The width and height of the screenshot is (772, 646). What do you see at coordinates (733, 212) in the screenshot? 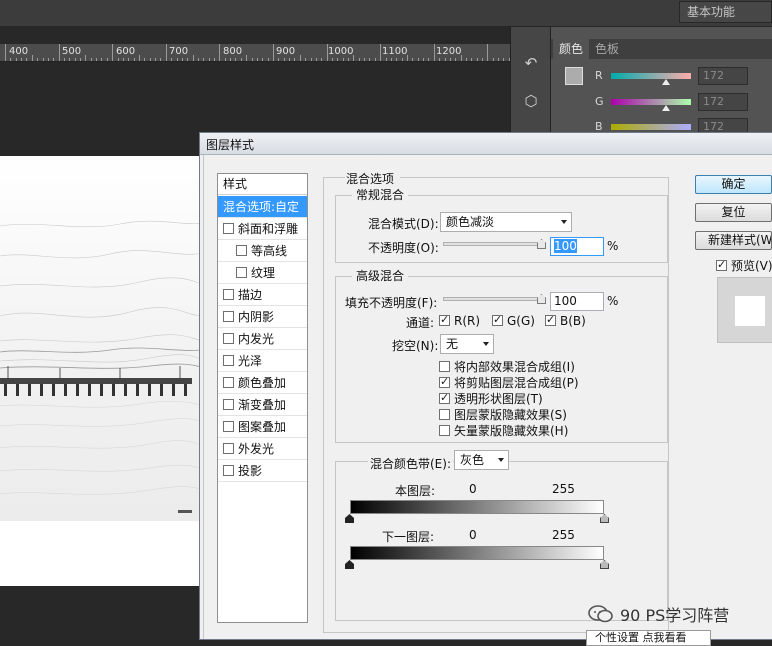
I see `reset-button: 复位` at bounding box center [733, 212].